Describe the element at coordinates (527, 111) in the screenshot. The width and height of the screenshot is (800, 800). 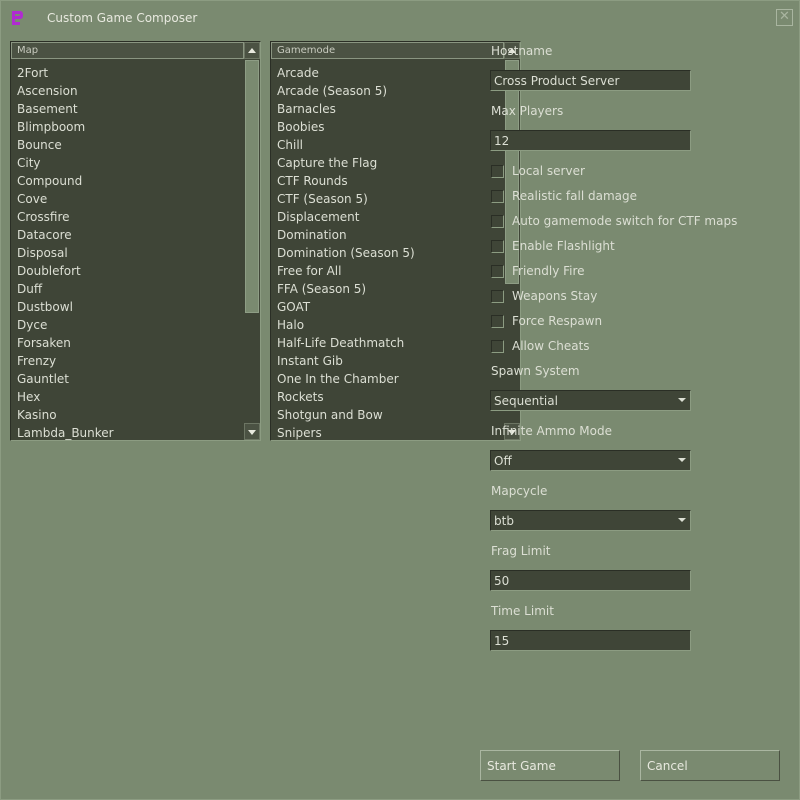
I see `max-players-label: Max Players` at that location.